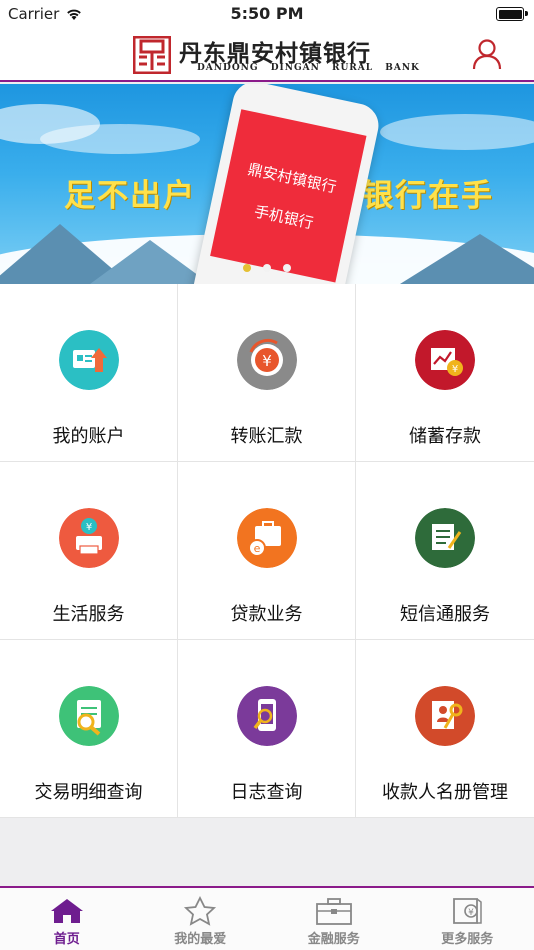  I want to click on service-log-query: 日志查询, so click(267, 729).